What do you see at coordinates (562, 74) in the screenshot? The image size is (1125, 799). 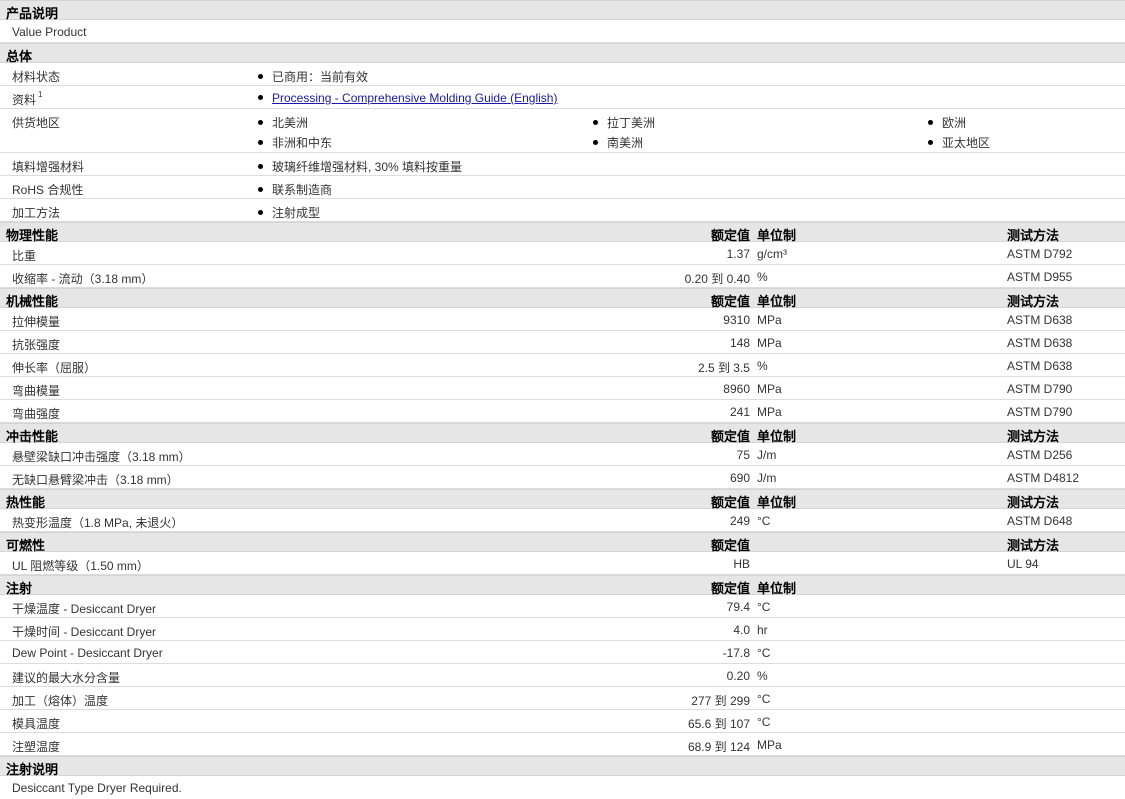 I see `general-row: 材料状态 已商用：当前有效` at bounding box center [562, 74].